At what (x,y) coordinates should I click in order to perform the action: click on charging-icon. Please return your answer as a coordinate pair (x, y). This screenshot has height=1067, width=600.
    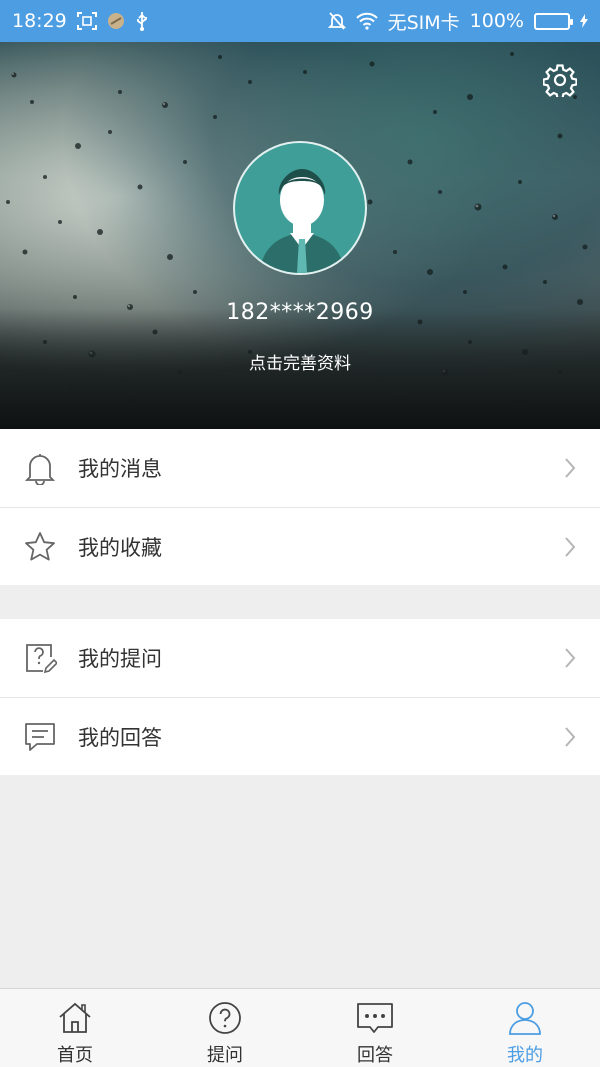
    Looking at the image, I should click on (584, 21).